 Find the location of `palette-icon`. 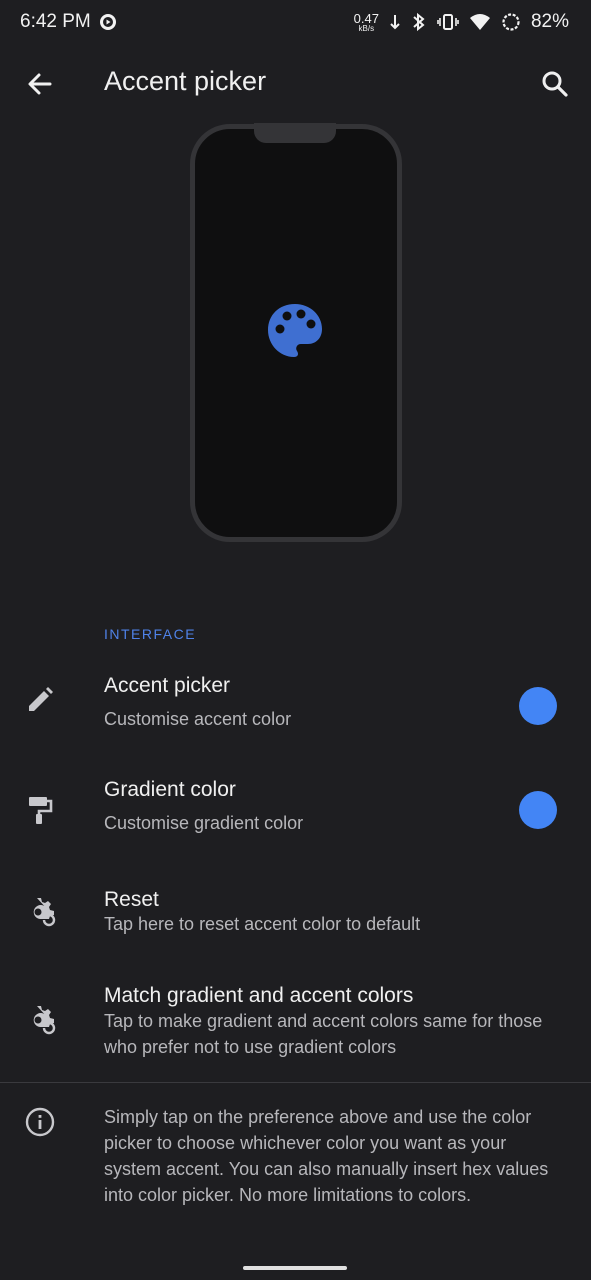

palette-icon is located at coordinates (295, 330).